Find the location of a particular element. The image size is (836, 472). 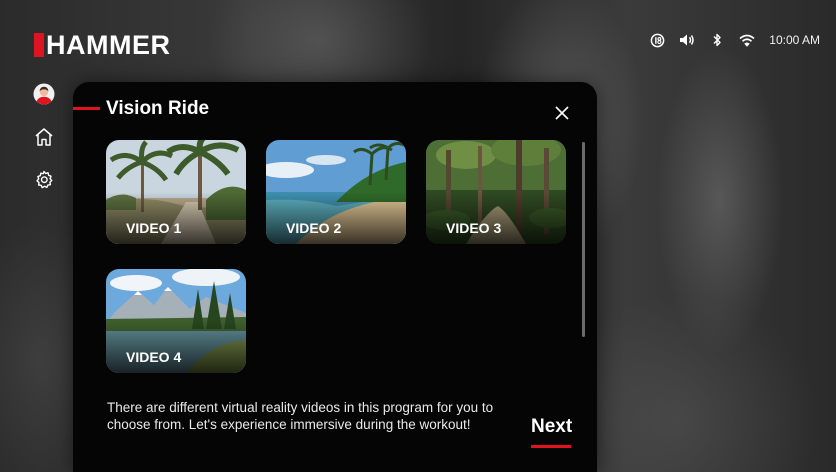

sidebar-item-settings is located at coordinates (44, 180).